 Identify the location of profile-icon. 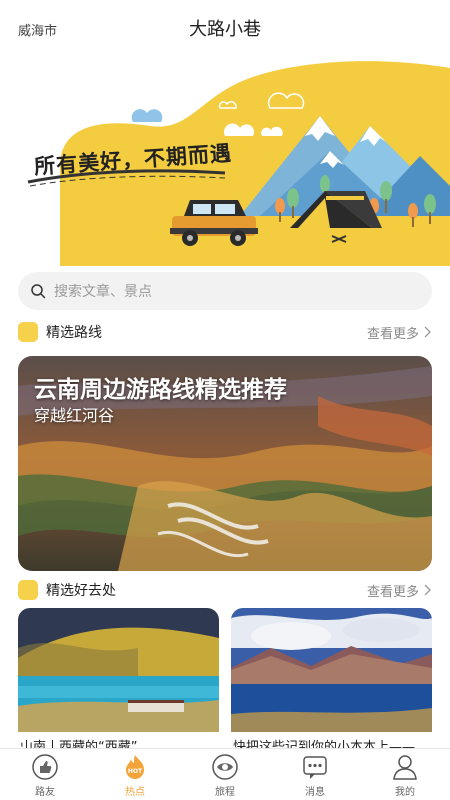
(405, 767).